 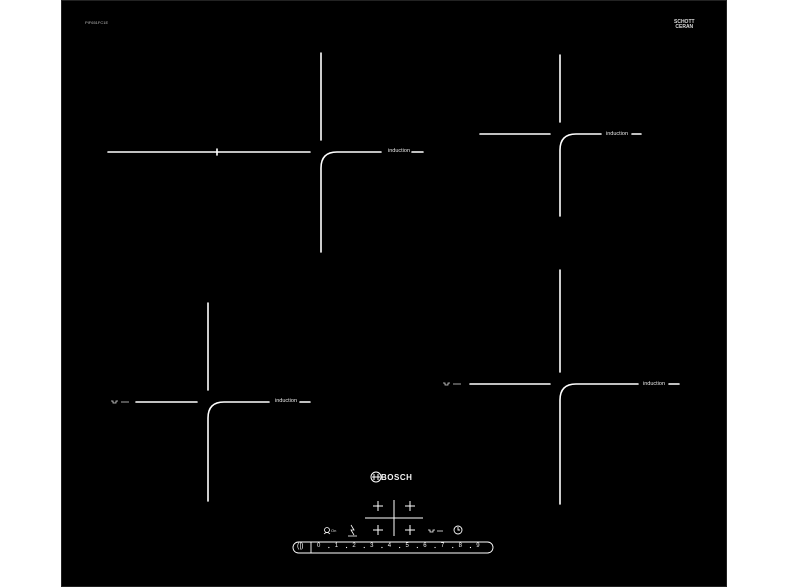 I want to click on power-level-7: 7, so click(x=442, y=546).